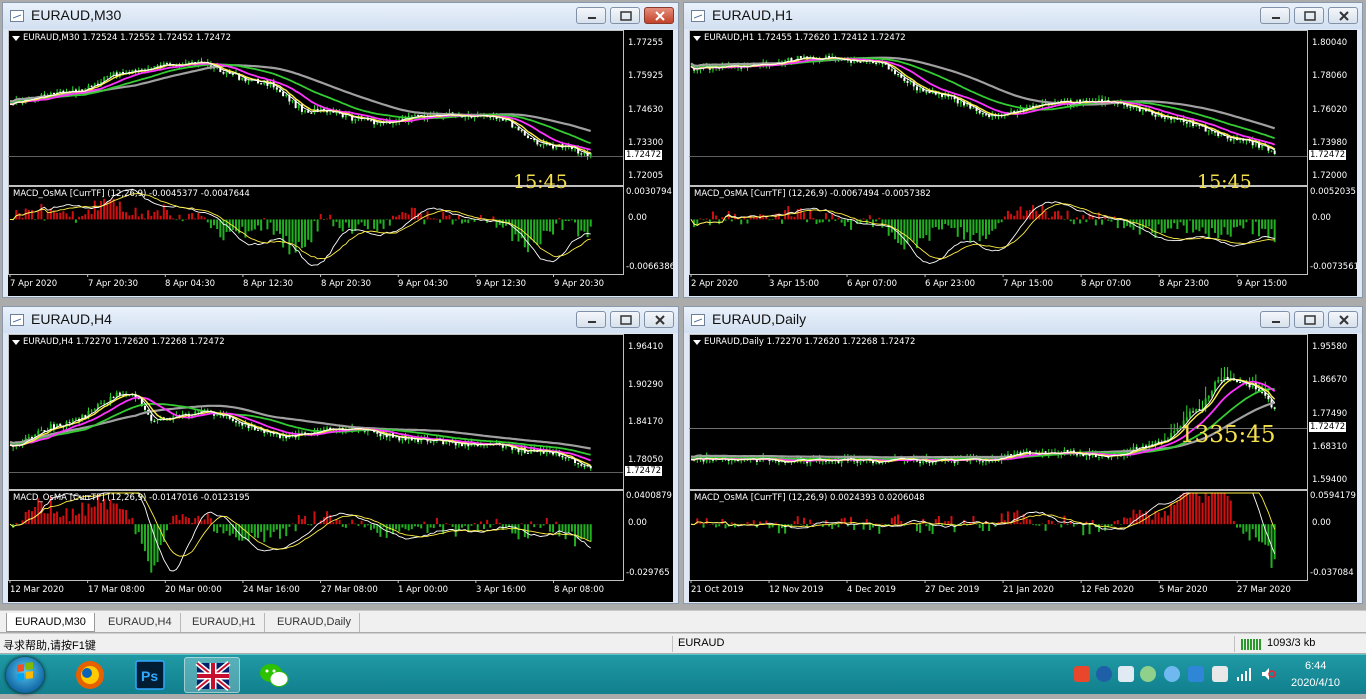 This screenshot has height=699, width=1366. Describe the element at coordinates (1196, 674) in the screenshot. I see `security-shield-icon` at that location.